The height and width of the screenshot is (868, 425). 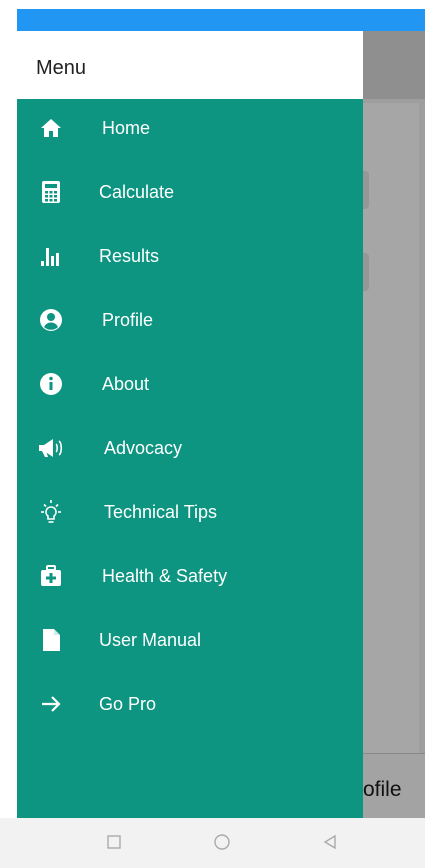 What do you see at coordinates (129, 256) in the screenshot?
I see `menu-item-label: Results` at bounding box center [129, 256].